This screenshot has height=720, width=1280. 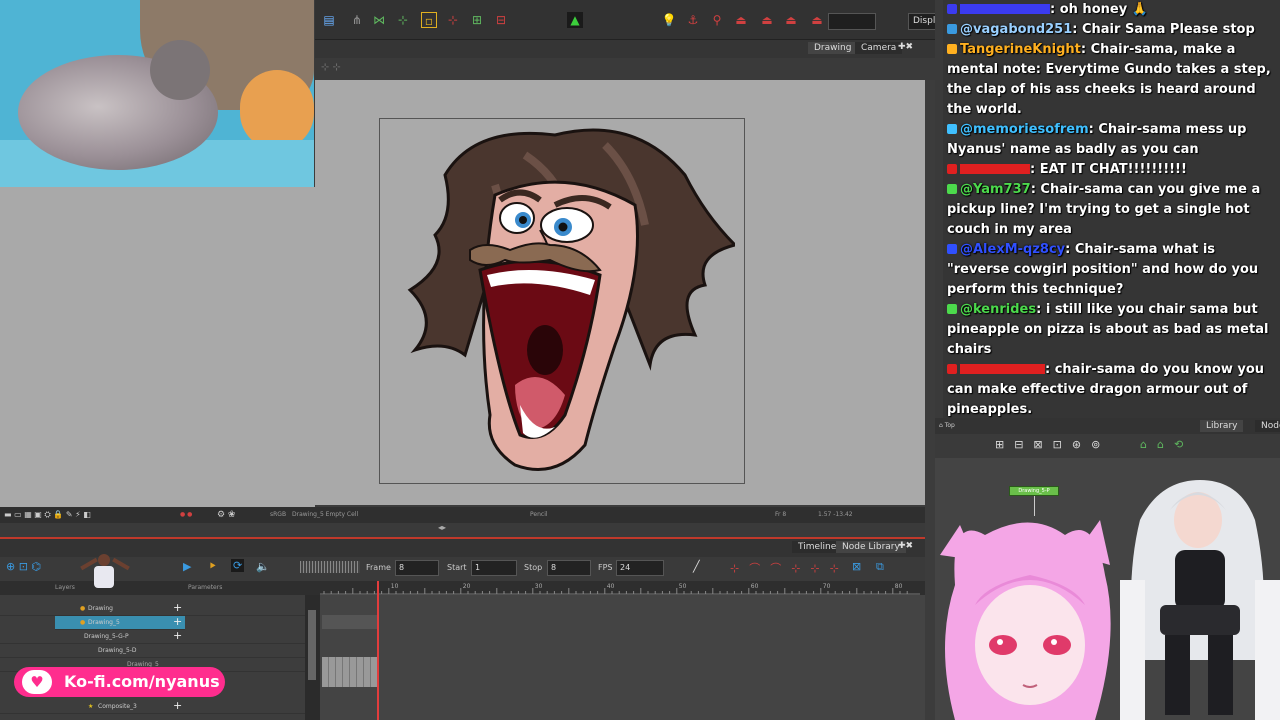 I want to click on timeline-tool-icons: ⊕ ⊡ ⌬, so click(x=23, y=566).